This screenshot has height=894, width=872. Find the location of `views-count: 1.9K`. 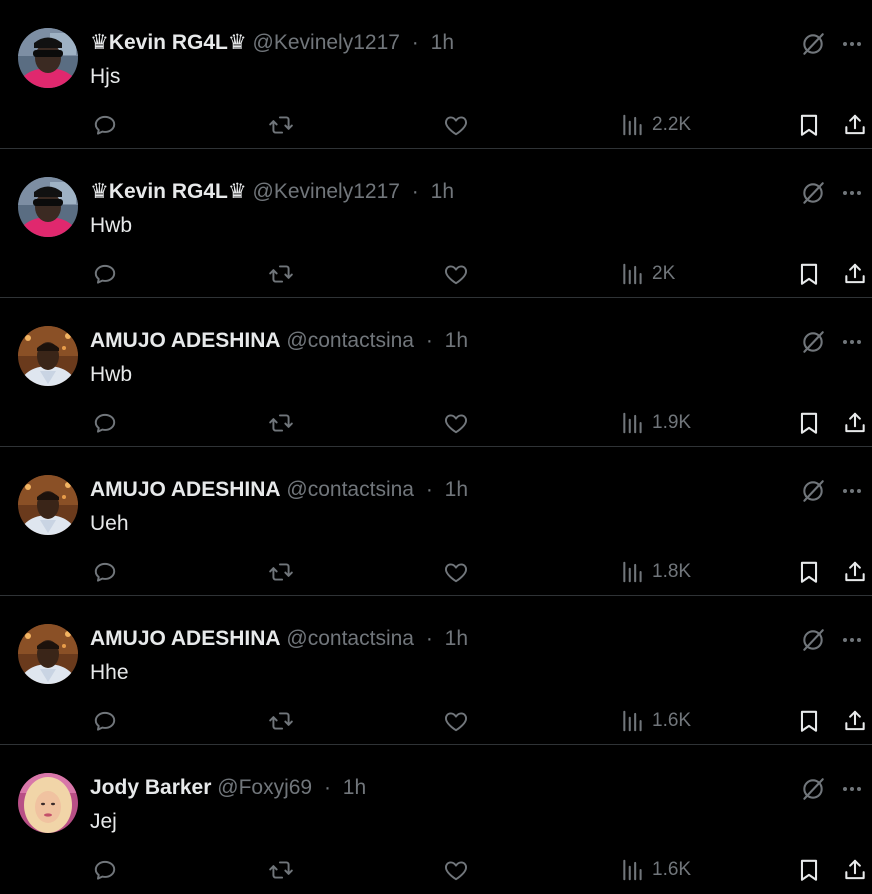

views-count: 1.9K is located at coordinates (672, 422).